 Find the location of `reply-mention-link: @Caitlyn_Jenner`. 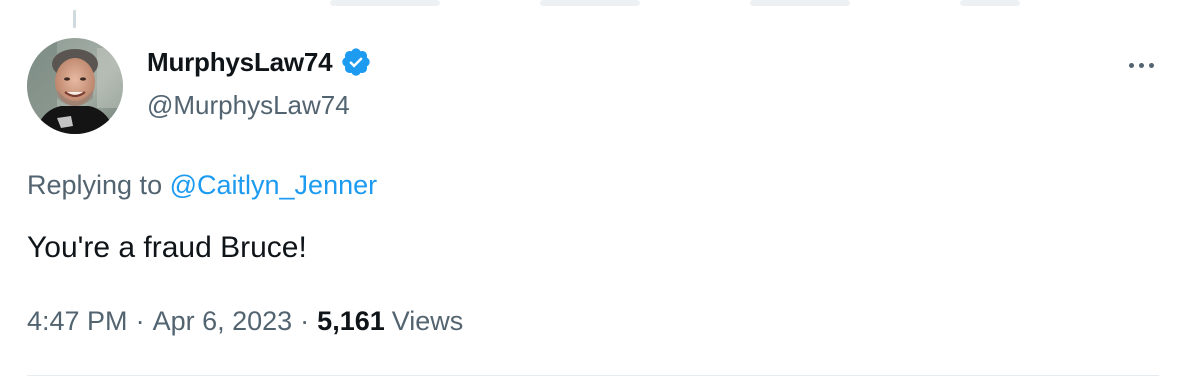

reply-mention-link: @Caitlyn_Jenner is located at coordinates (274, 185).